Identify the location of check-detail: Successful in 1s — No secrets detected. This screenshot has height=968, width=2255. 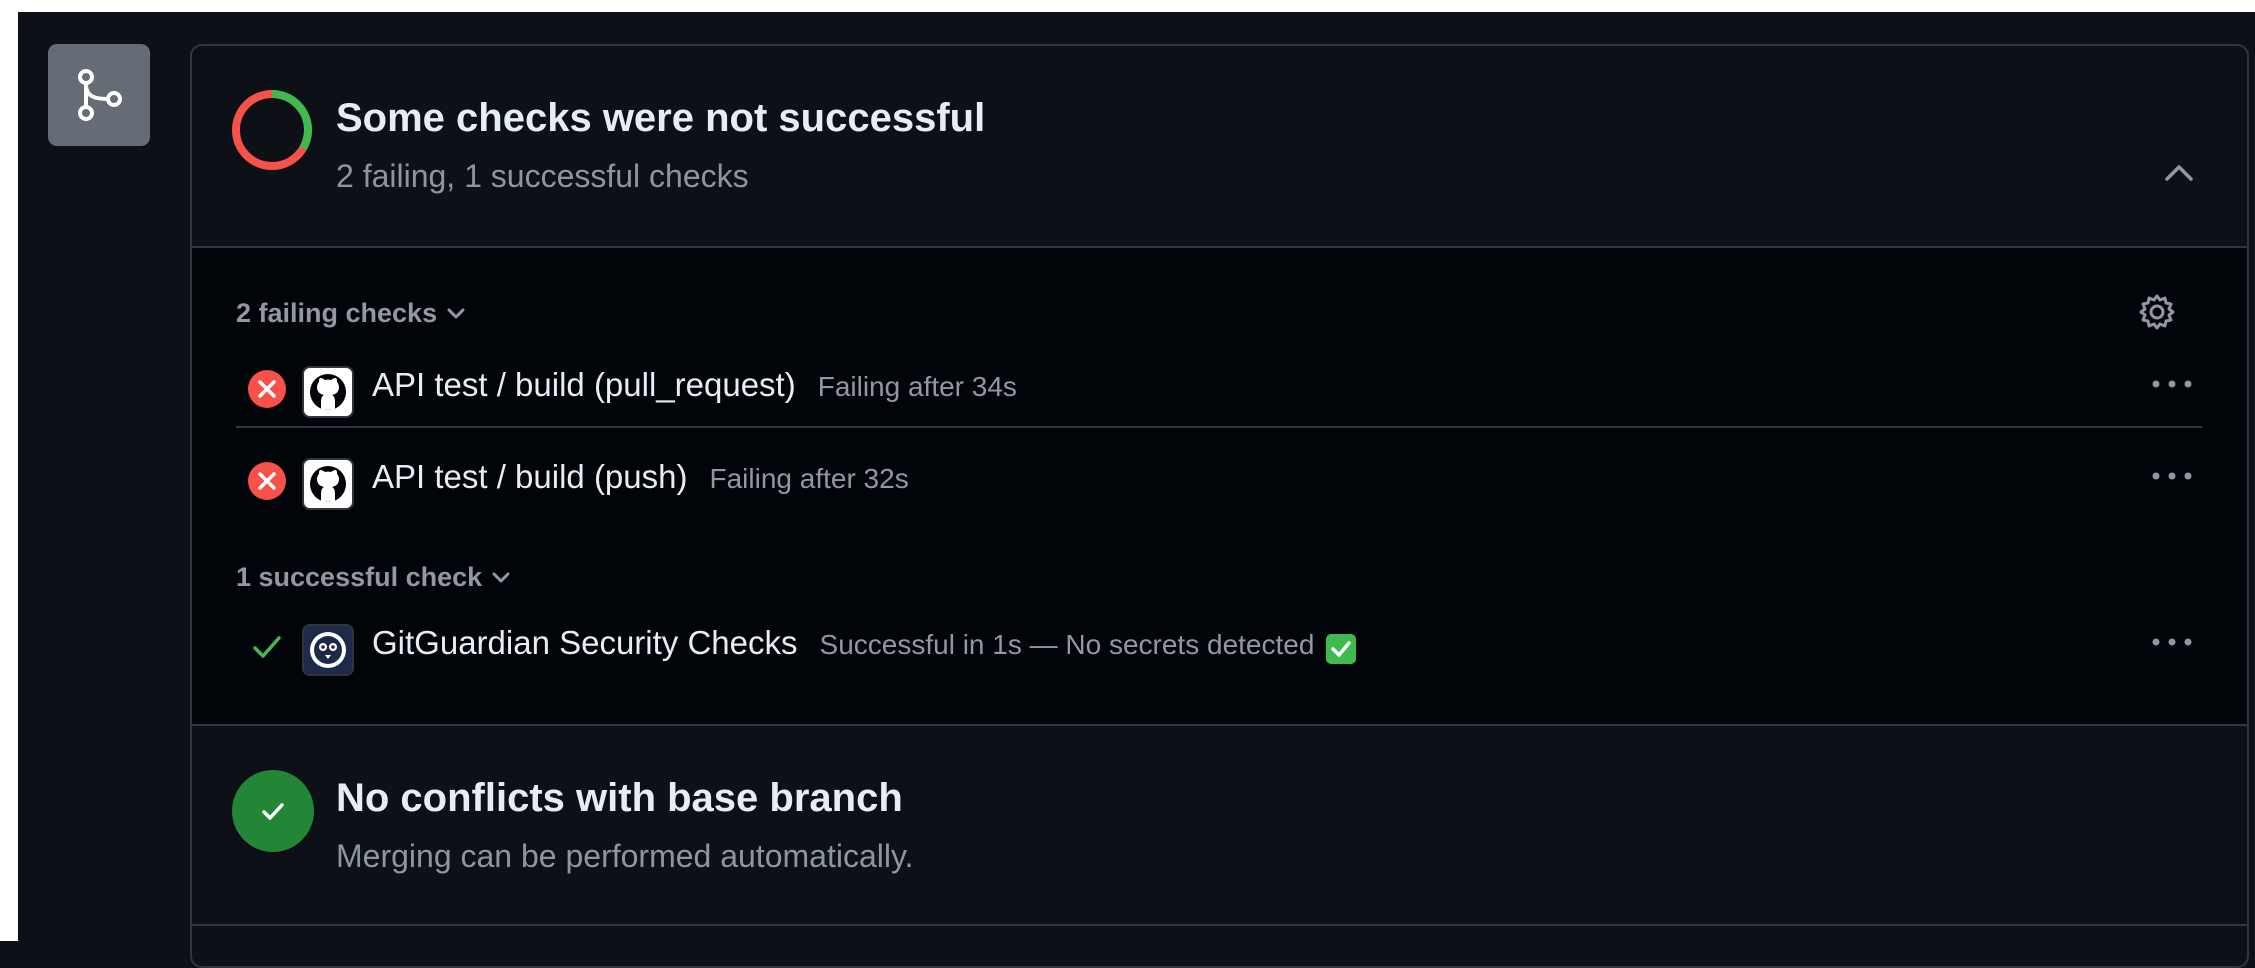
(1067, 644).